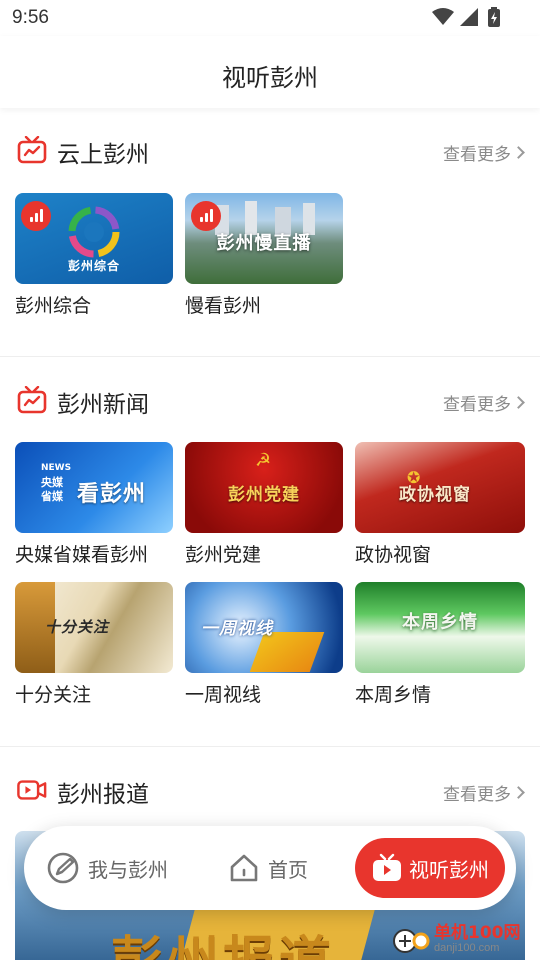 The width and height of the screenshot is (540, 960). I want to click on nav-item-home: 首页, so click(268, 868).